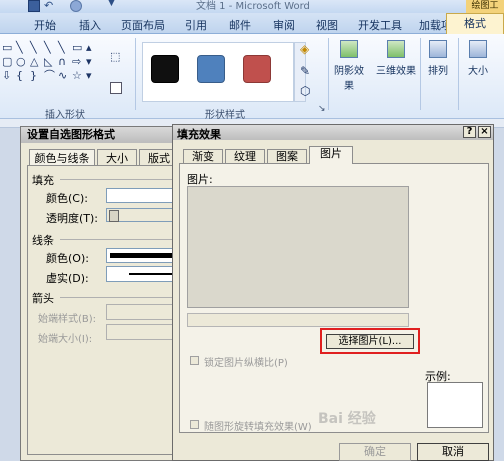 This screenshot has height=461, width=504. Describe the element at coordinates (375, 452) in the screenshot. I see `ok-button: 确定` at that location.